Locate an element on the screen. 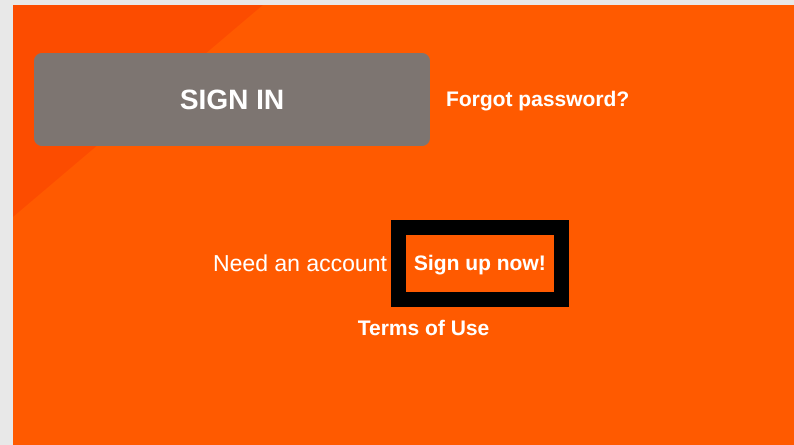  terms-of-use-link: Terms of Use is located at coordinates (424, 328).